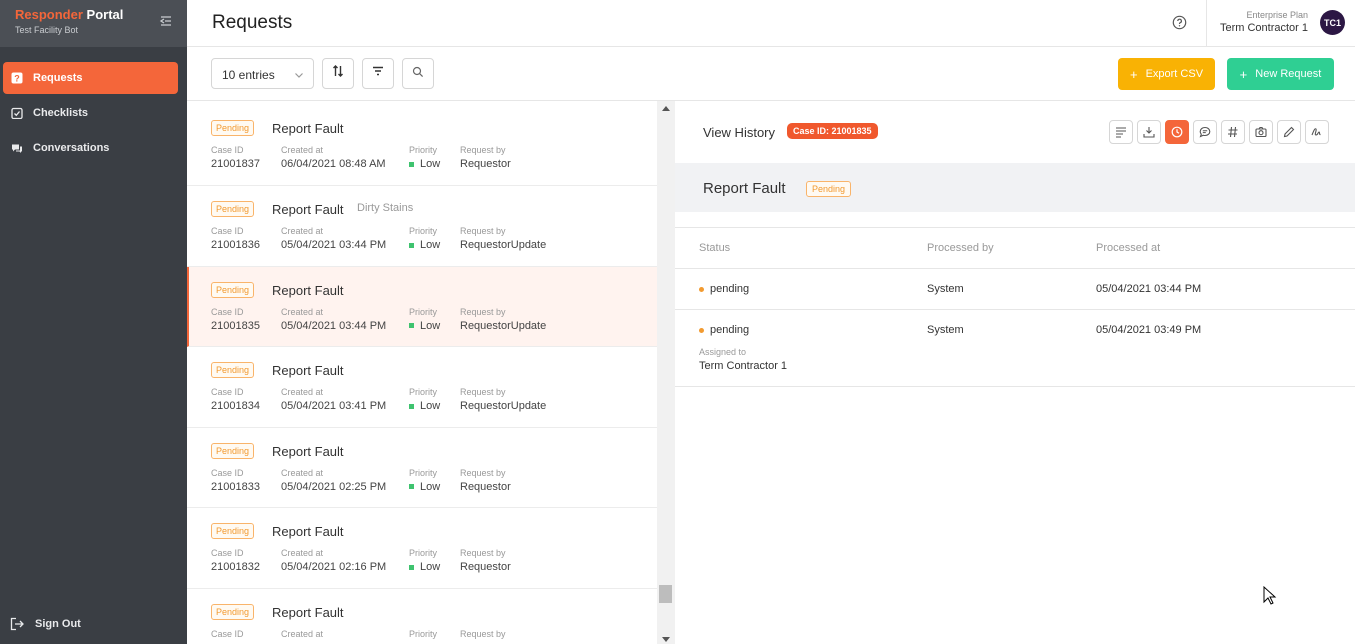 Image resolution: width=1355 pixels, height=644 pixels. What do you see at coordinates (90, 78) in the screenshot?
I see `sidebar-item-requests: ? Requests` at bounding box center [90, 78].